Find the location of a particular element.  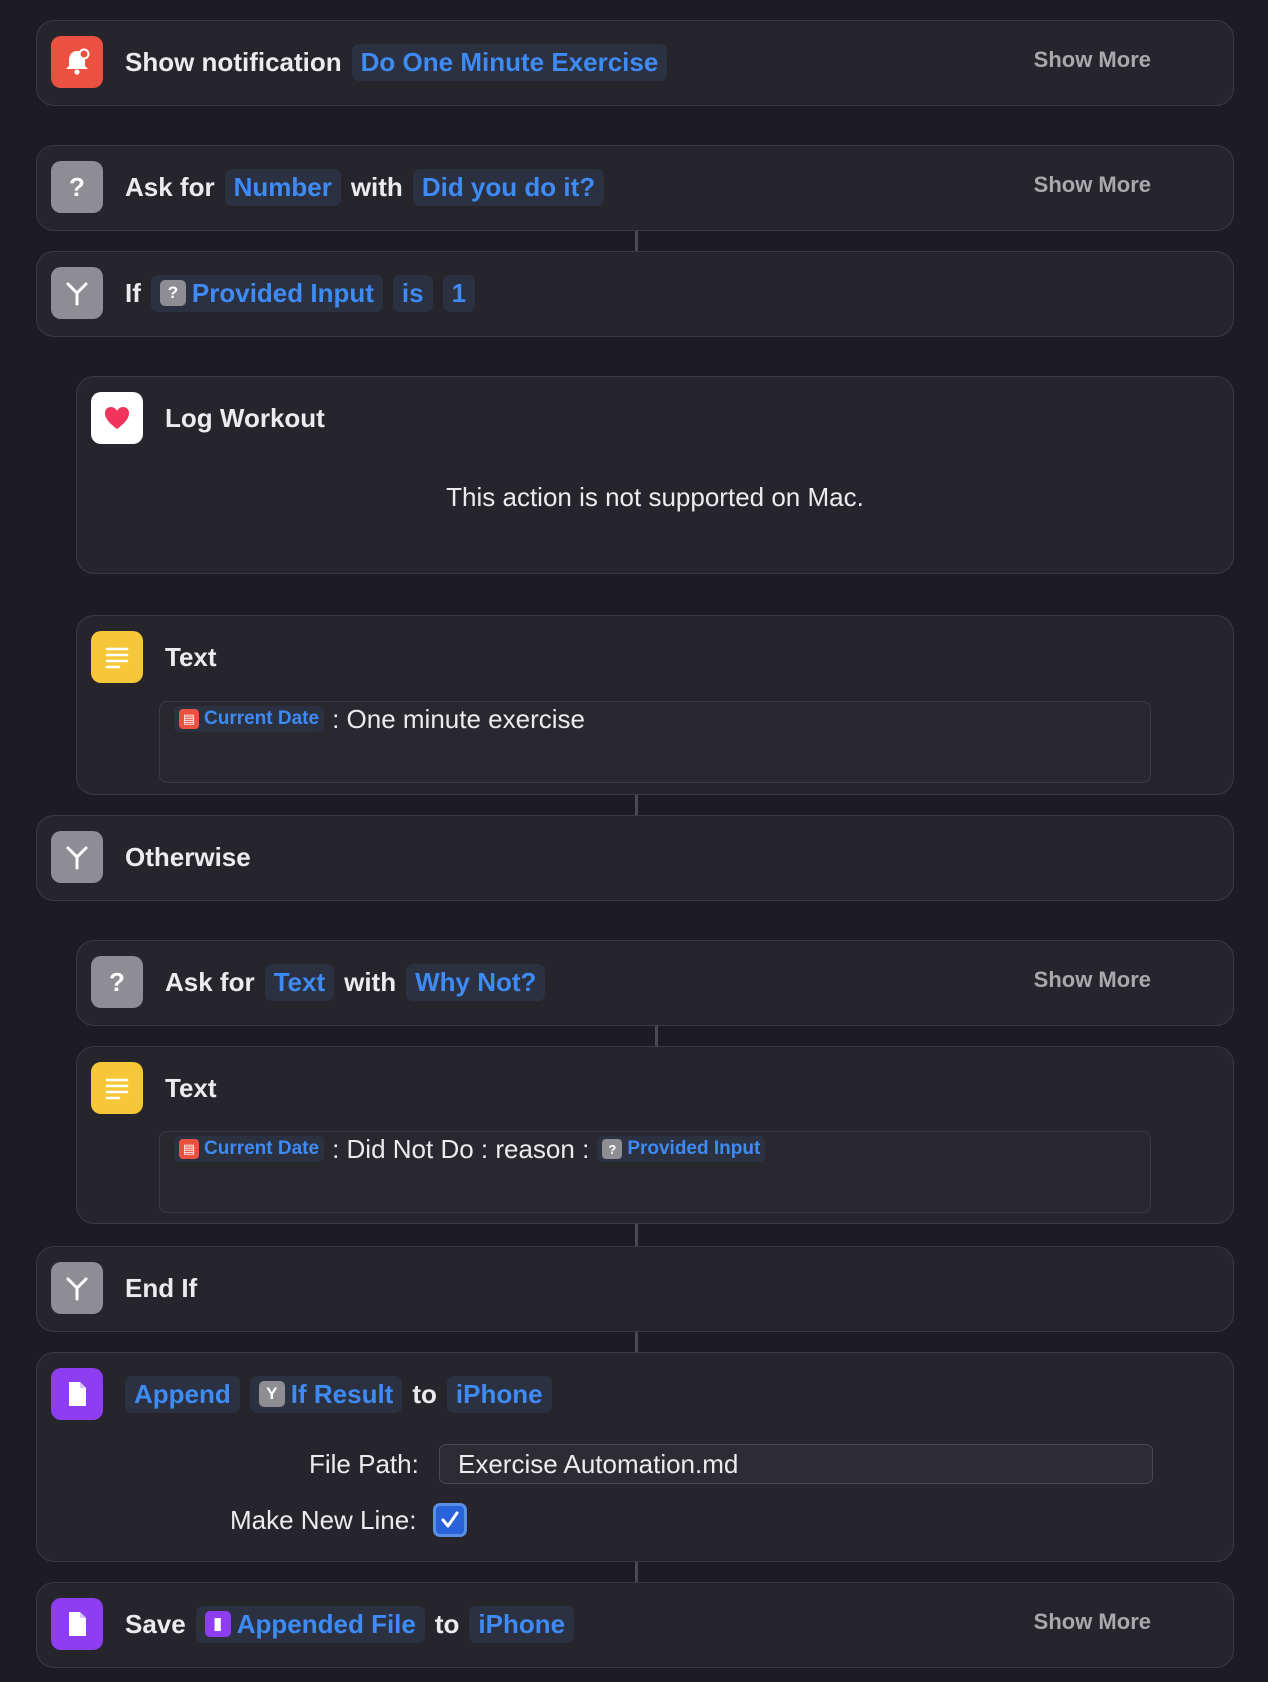

action-row: End If is located at coordinates (161, 1288).